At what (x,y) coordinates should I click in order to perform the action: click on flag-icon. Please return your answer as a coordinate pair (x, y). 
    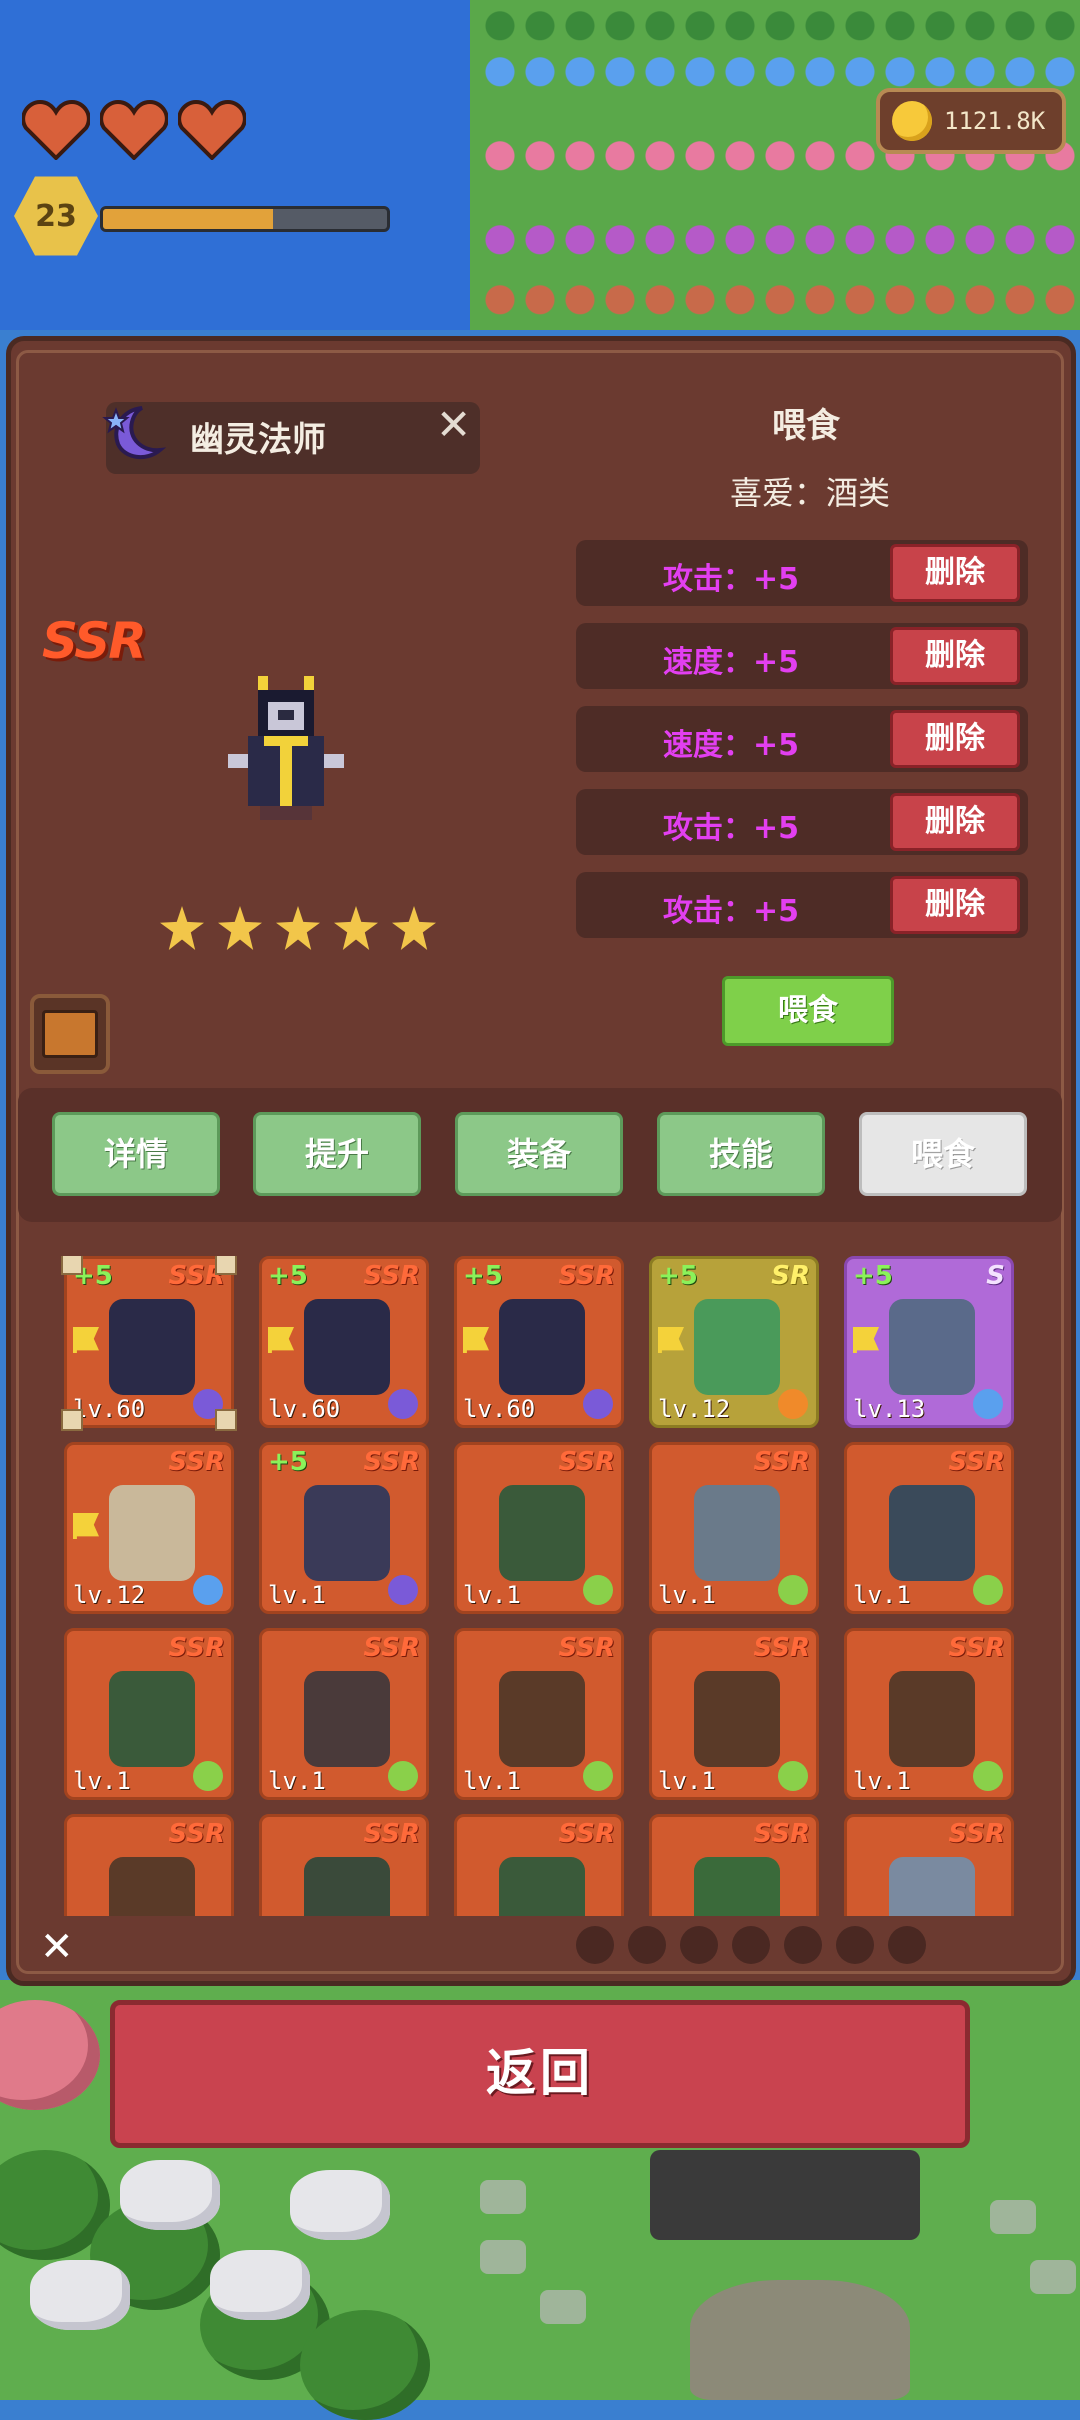
    Looking at the image, I should click on (86, 1340).